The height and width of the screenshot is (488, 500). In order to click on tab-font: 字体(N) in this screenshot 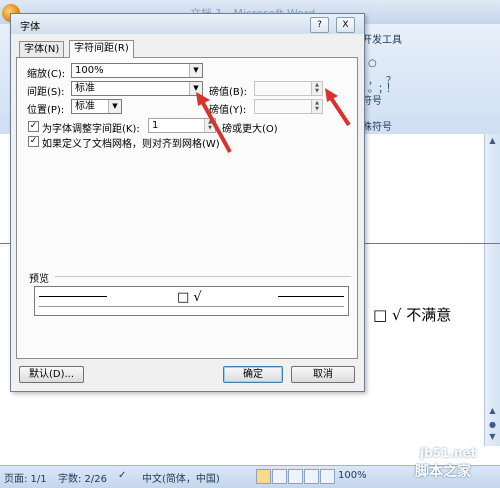, I will do `click(42, 49)`.